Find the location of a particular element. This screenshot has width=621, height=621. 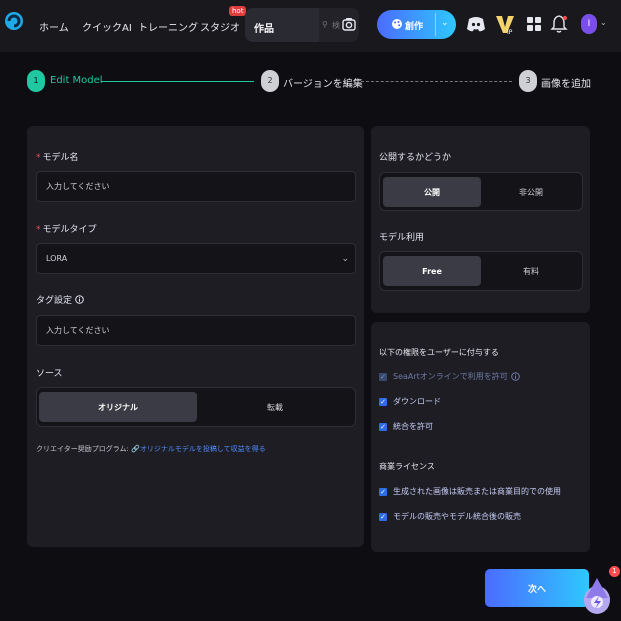

publish-option-public: 公開 is located at coordinates (432, 192).